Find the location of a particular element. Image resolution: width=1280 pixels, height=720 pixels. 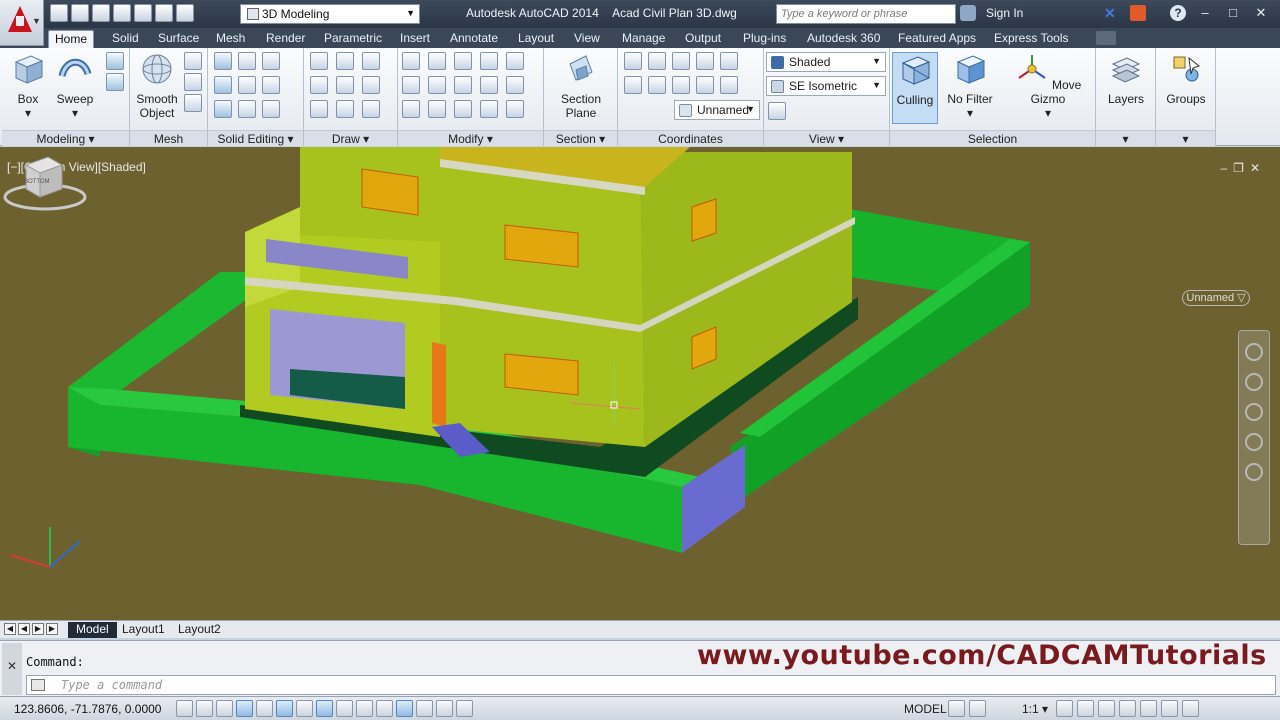

transparency-icon is located at coordinates (404, 708).